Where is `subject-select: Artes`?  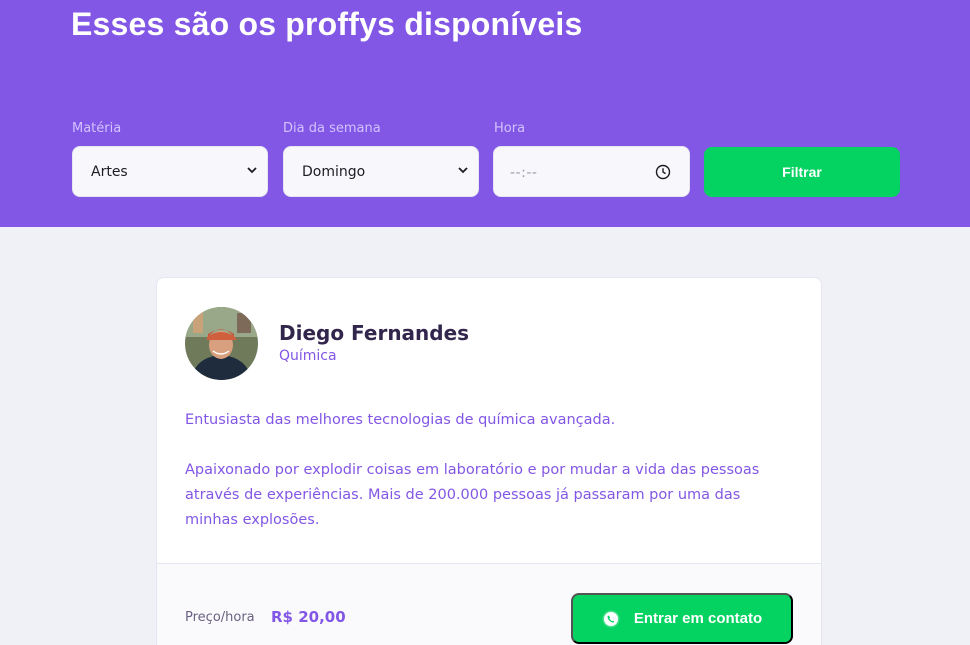
subject-select: Artes is located at coordinates (170, 171).